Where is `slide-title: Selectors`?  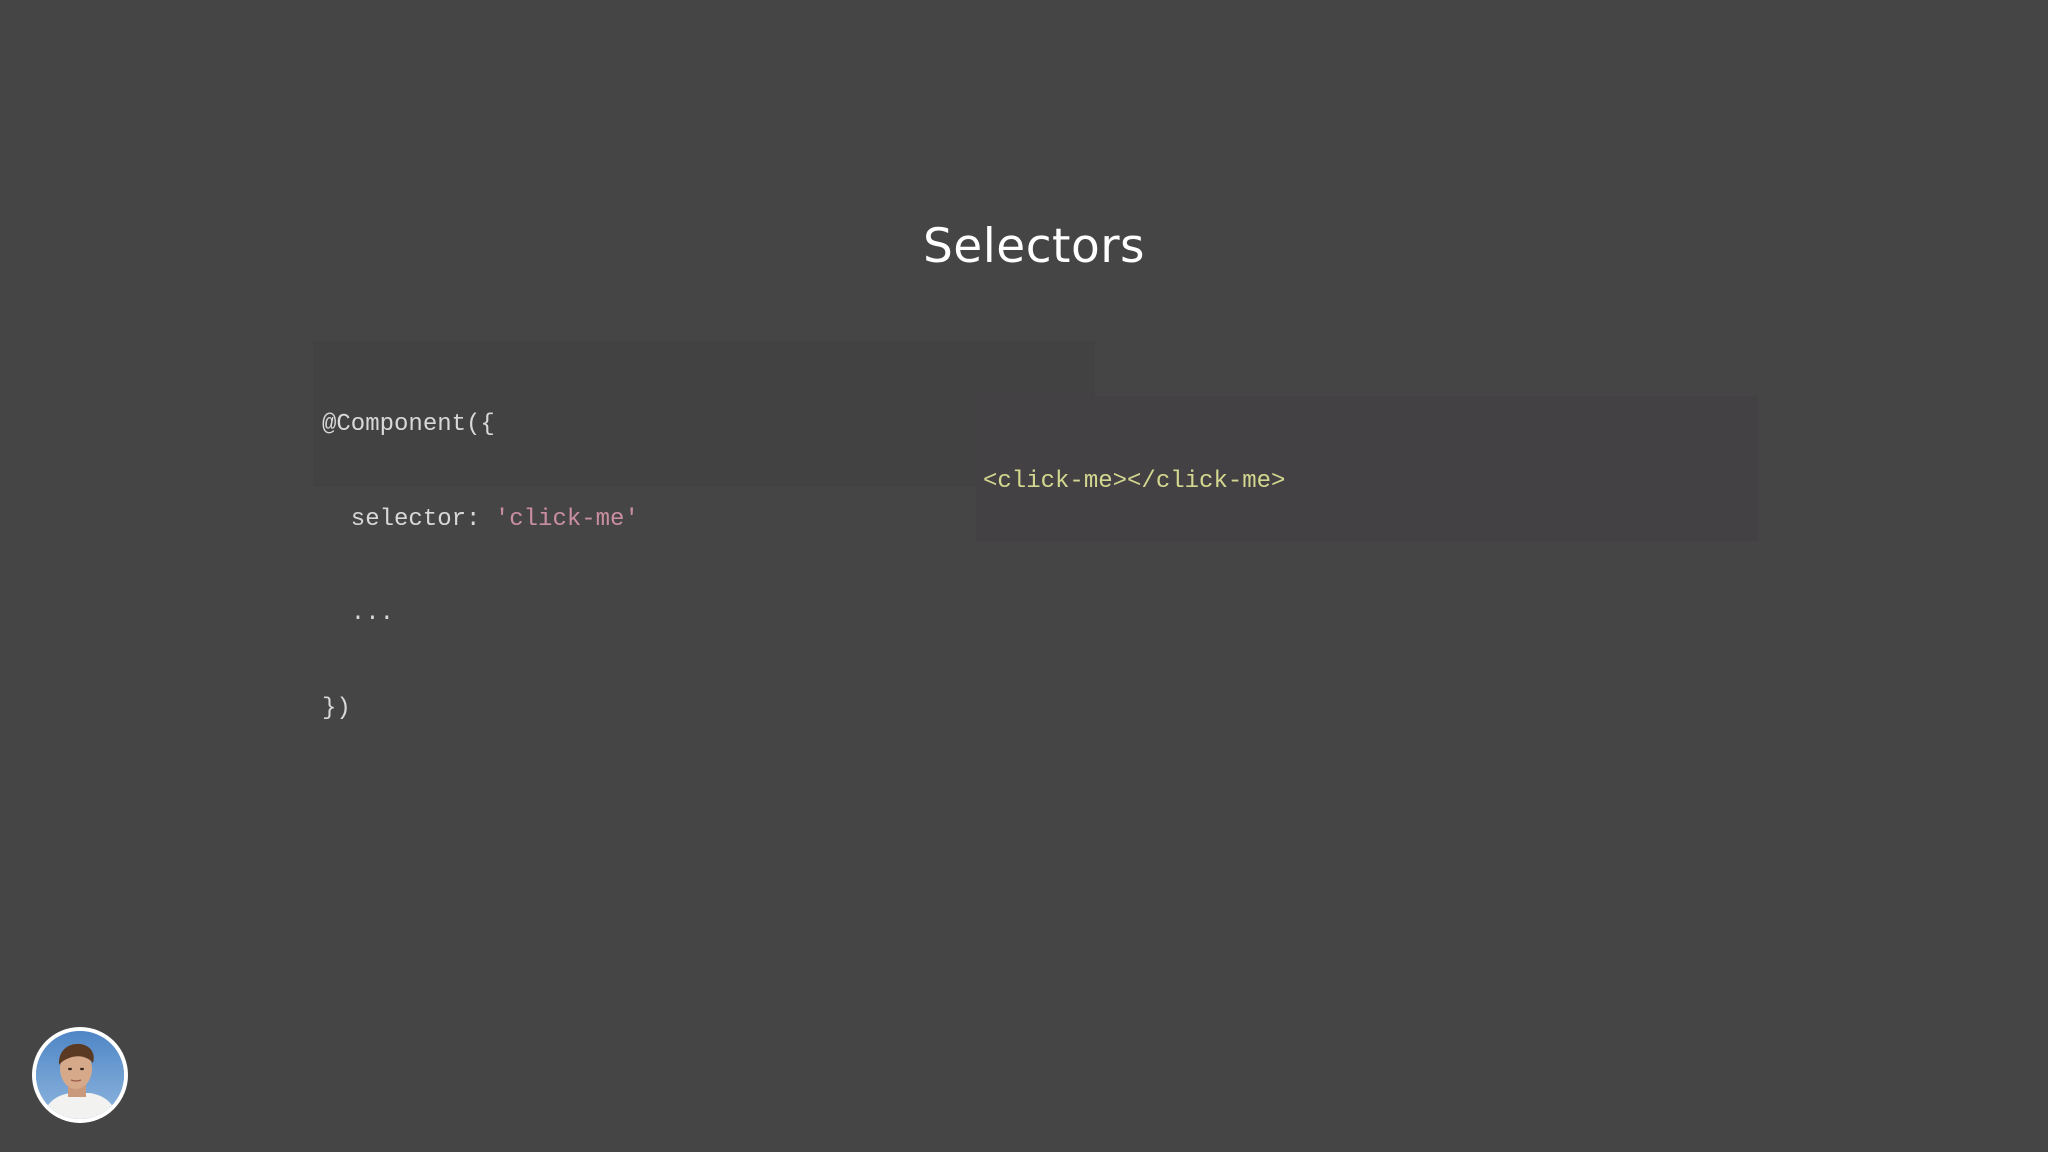 slide-title: Selectors is located at coordinates (1034, 247).